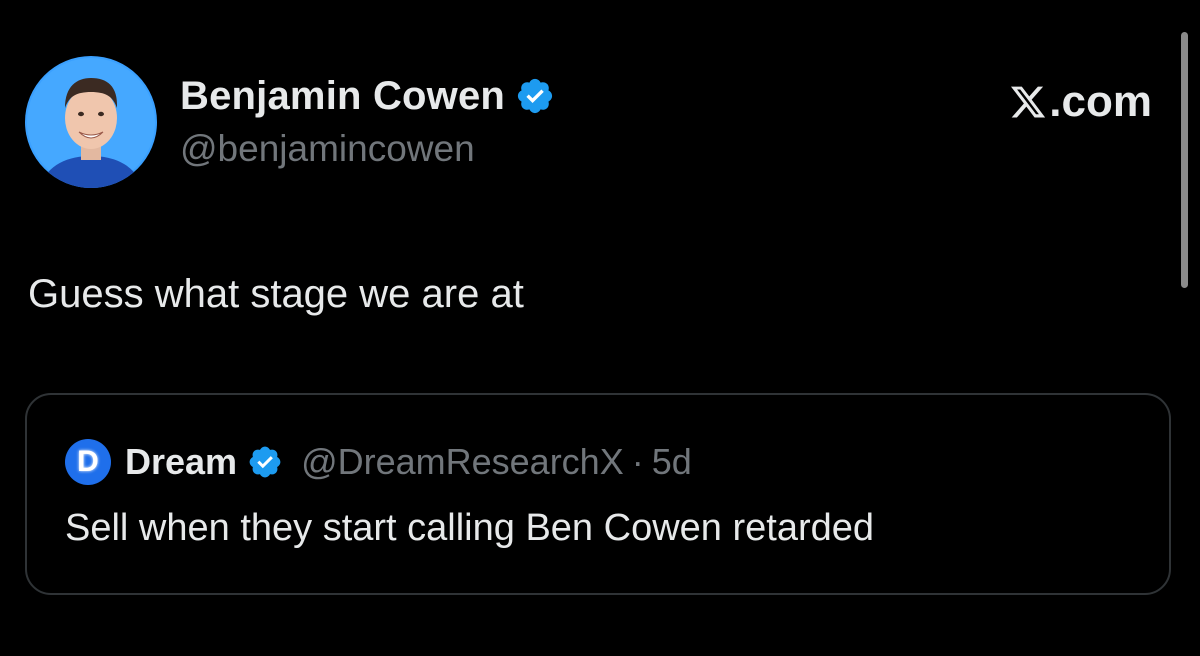 The width and height of the screenshot is (1200, 656). I want to click on quoted-author-name: Dream, so click(181, 462).